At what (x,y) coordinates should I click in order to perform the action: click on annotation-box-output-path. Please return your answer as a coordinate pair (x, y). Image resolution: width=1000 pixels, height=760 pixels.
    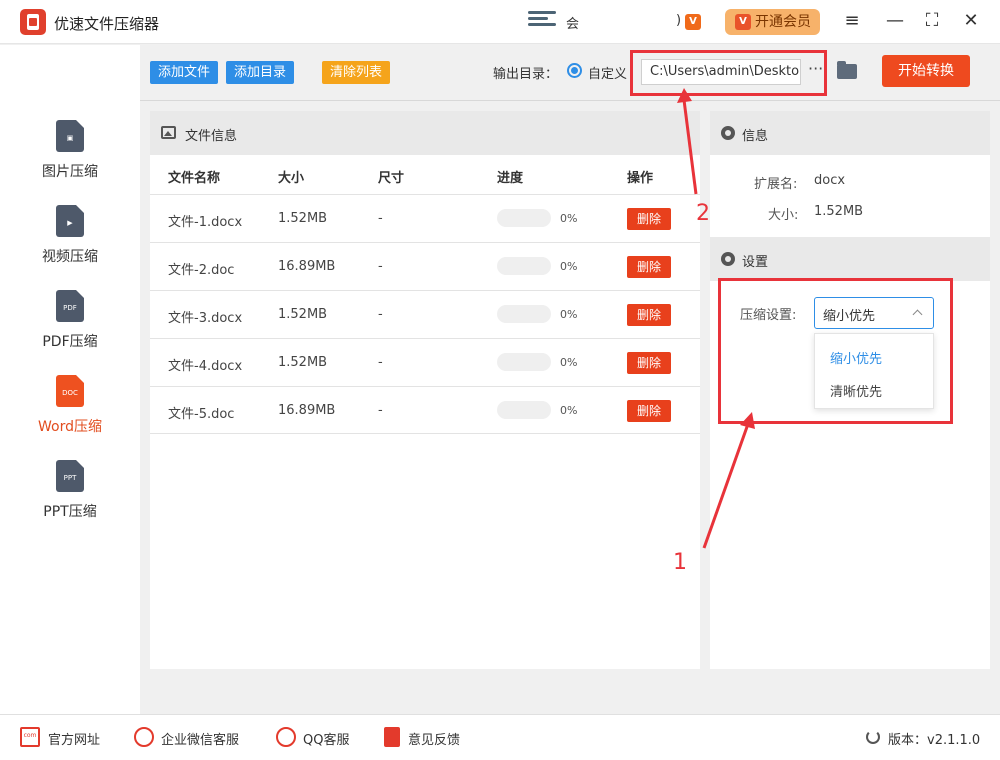
    Looking at the image, I should click on (728, 73).